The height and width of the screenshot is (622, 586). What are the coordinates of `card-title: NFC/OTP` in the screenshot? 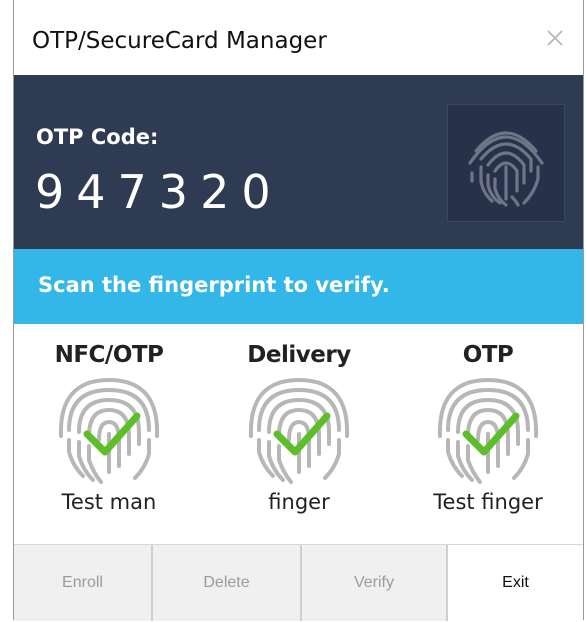 It's located at (109, 355).